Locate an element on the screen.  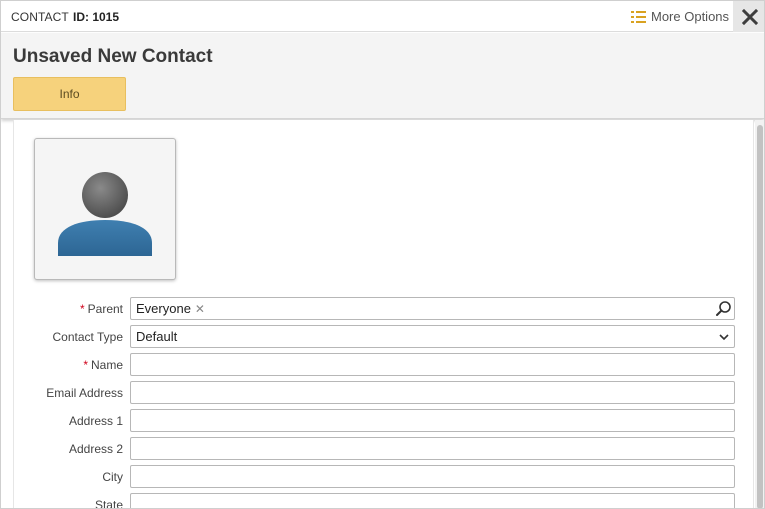
scrollbar-thumb is located at coordinates (760, 316).